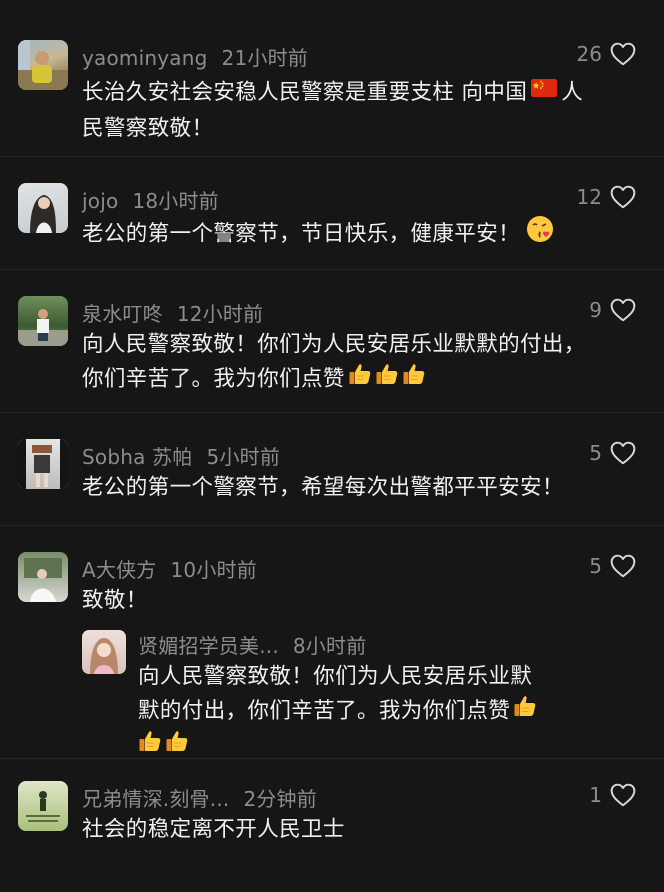  What do you see at coordinates (213, 829) in the screenshot?
I see `comment-text: 社会的稳定离不开人民卫士` at bounding box center [213, 829].